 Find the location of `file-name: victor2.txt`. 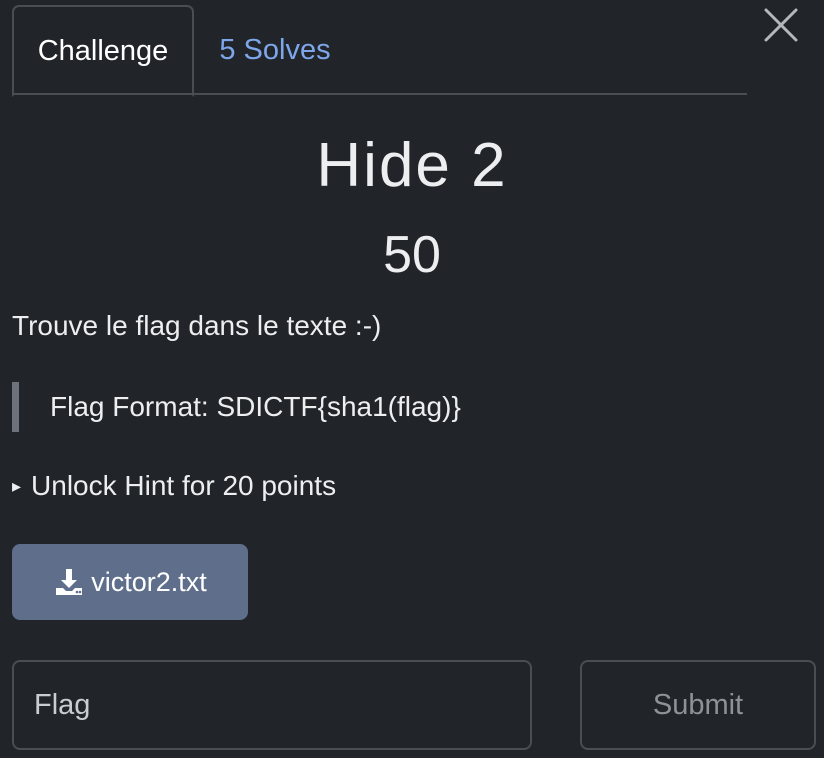

file-name: victor2.txt is located at coordinates (149, 581).